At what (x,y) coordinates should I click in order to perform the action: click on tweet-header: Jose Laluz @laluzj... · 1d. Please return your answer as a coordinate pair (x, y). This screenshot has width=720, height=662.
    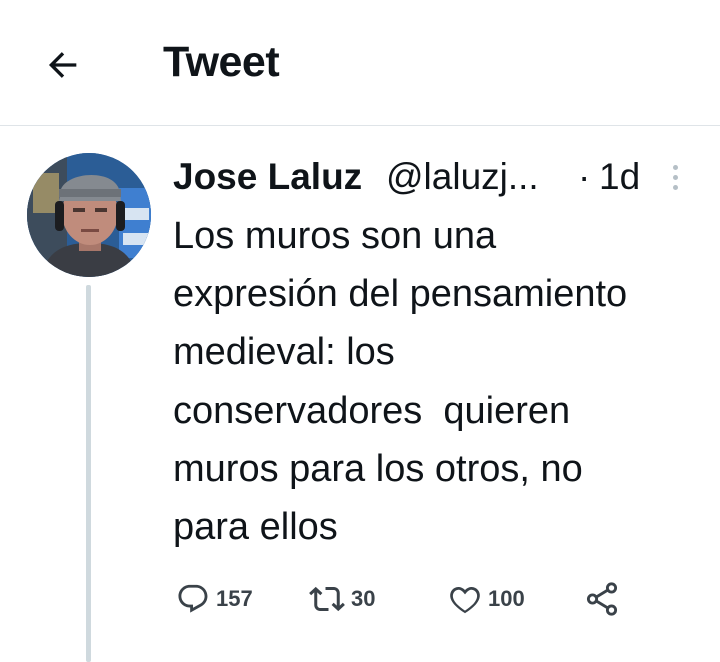
    Looking at the image, I should click on (433, 177).